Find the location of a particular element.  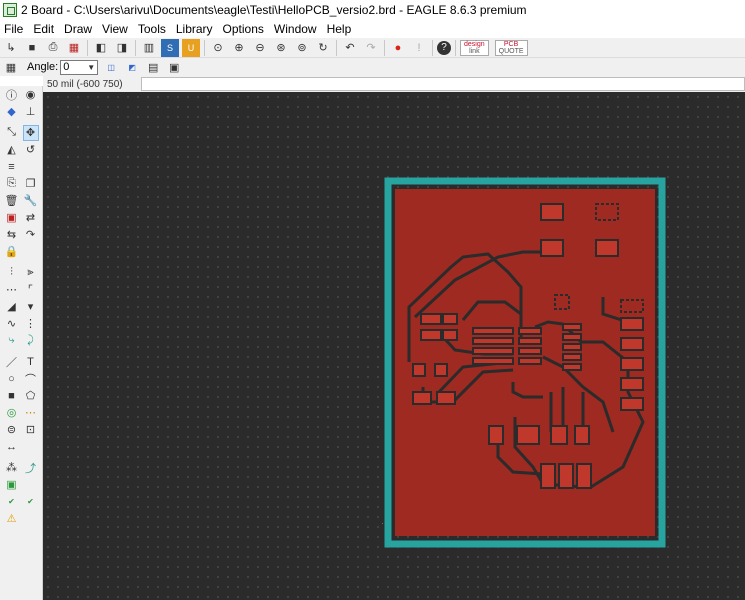

grid-icon: ▦ is located at coordinates (11, 67).